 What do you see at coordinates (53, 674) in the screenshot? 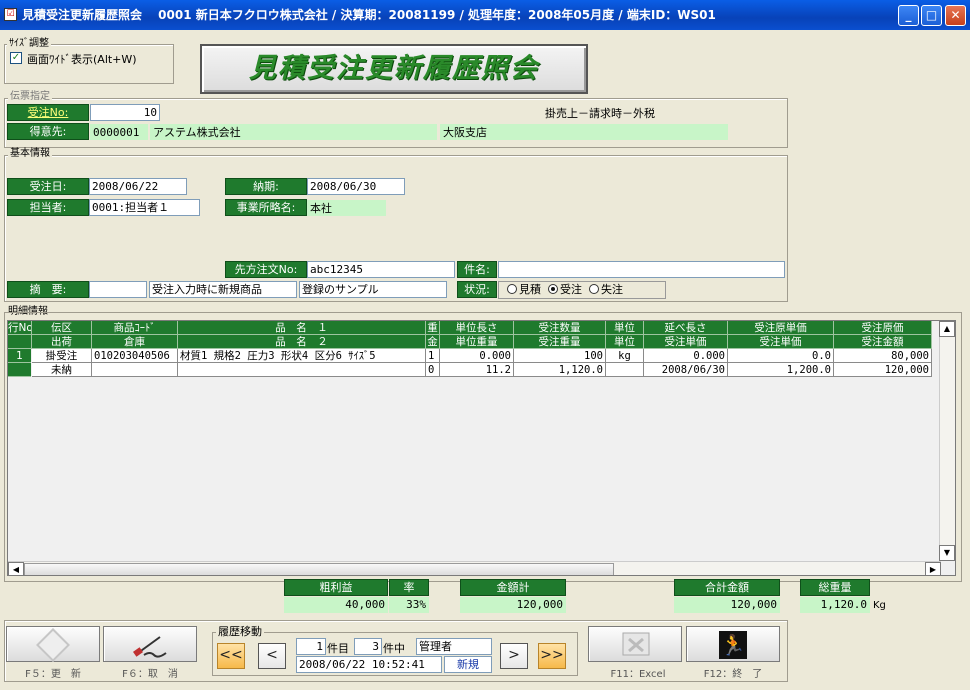
I see `f5-caption: F５：更 新` at bounding box center [53, 674].